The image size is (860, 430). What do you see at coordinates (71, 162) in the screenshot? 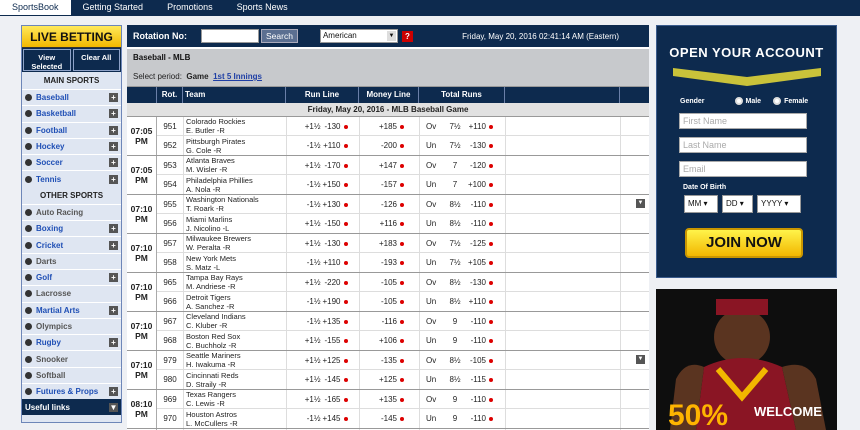
I see `sidebar-item-soccer: Soccer +` at bounding box center [71, 162].